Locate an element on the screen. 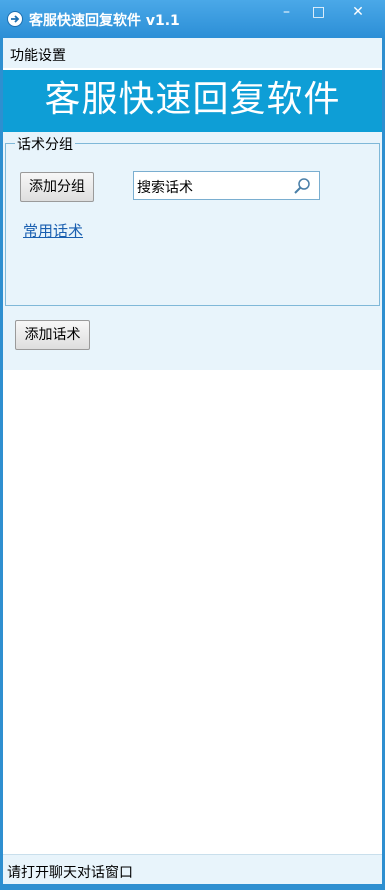 This screenshot has width=385, height=890. search-input: 搜索话术 is located at coordinates (226, 185).